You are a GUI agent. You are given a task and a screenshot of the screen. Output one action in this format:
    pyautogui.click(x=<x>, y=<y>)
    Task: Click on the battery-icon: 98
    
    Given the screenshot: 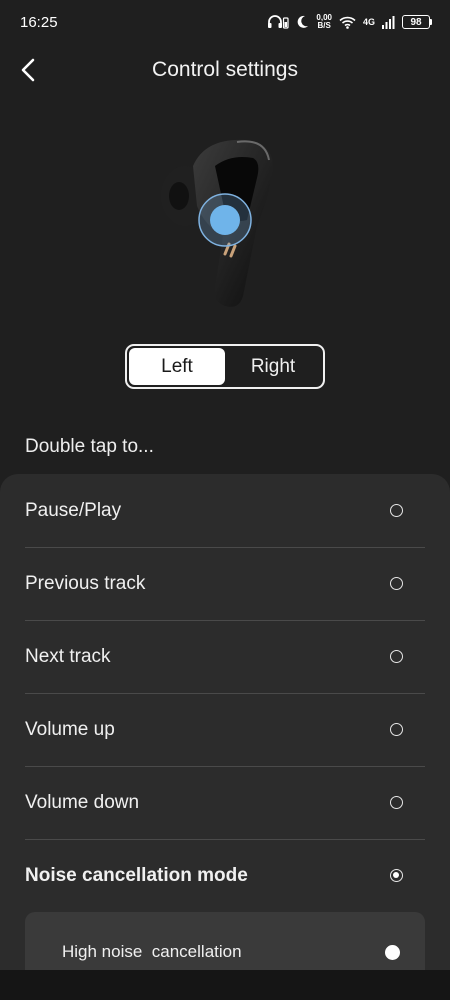 What is the action you would take?
    pyautogui.click(x=417, y=22)
    